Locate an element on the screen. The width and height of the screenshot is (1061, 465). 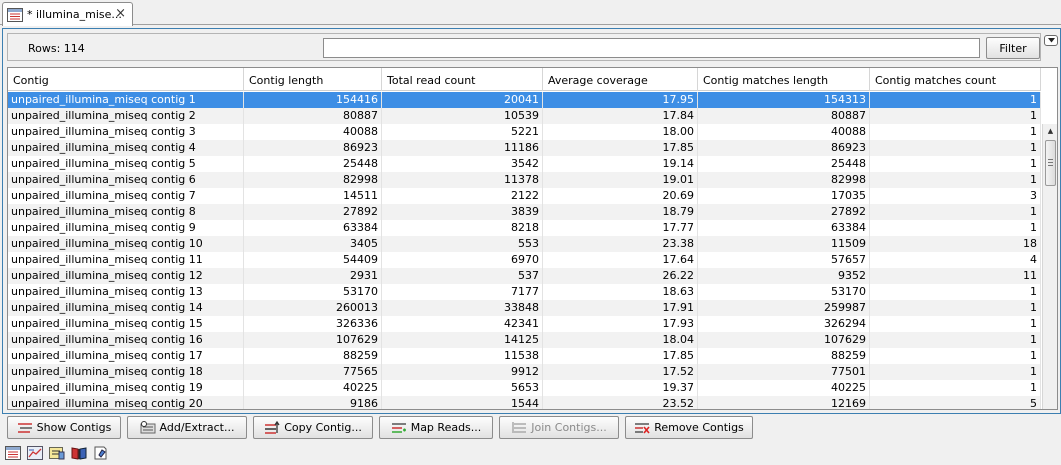
cell-contig-matches-length: 86923 is located at coordinates (784, 148).